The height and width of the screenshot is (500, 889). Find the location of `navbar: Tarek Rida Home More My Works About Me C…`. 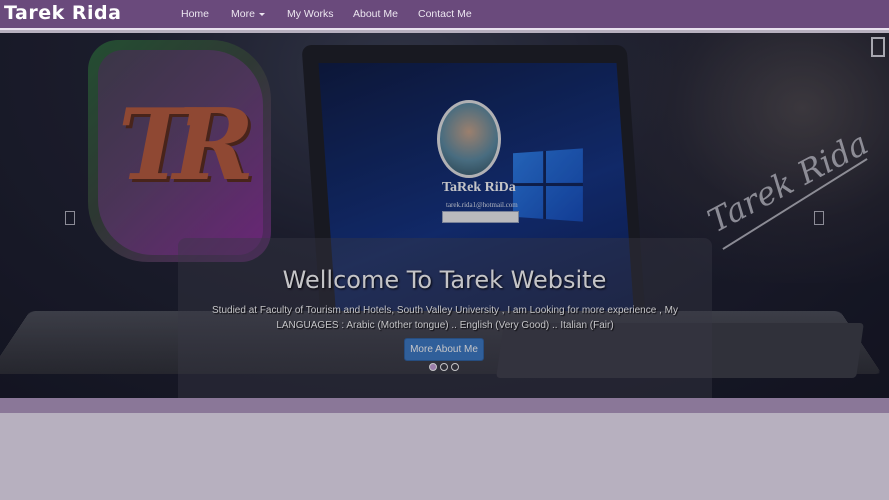

navbar: Tarek Rida Home More My Works About Me C… is located at coordinates (444, 15).